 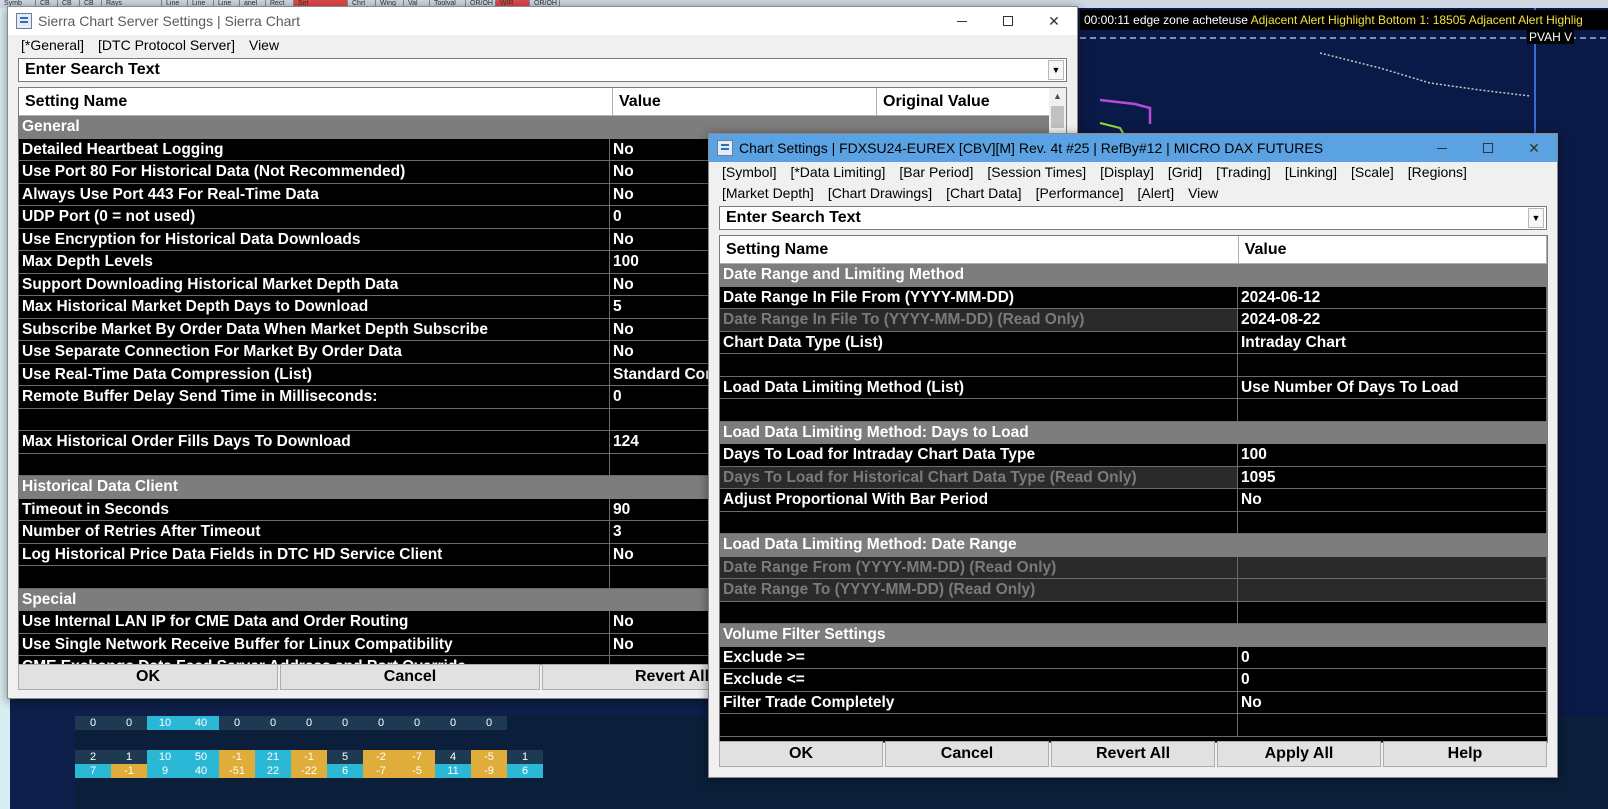 What do you see at coordinates (1036, 172) in the screenshot?
I see `menu-item: [Session Times]` at bounding box center [1036, 172].